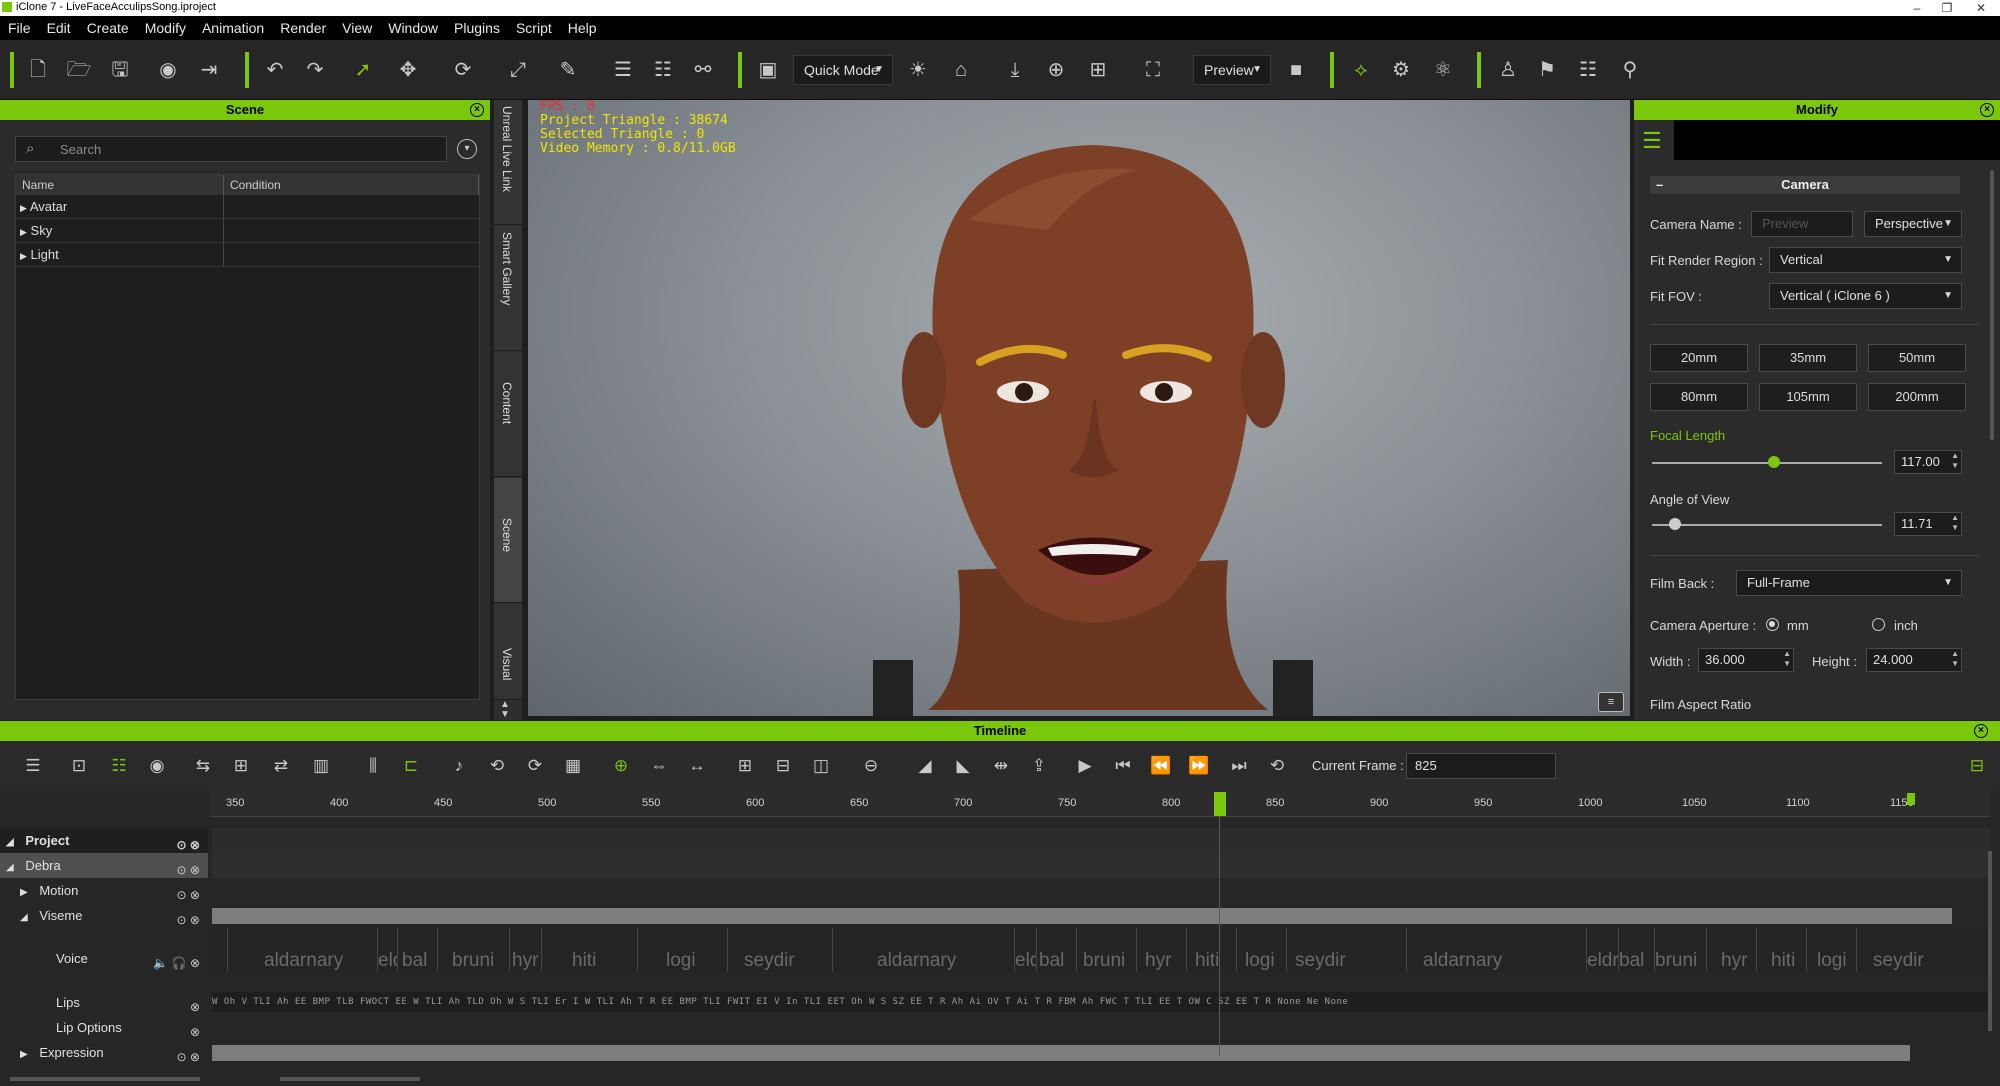  I want to click on menu-window: Window, so click(413, 28).